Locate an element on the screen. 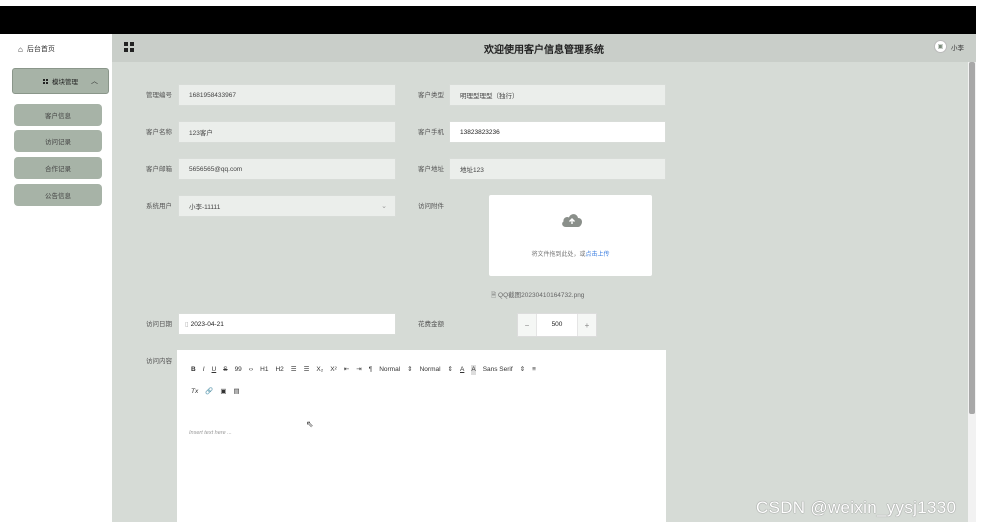 The image size is (987, 529). sidebar-item-label: 访问记录 is located at coordinates (58, 142).